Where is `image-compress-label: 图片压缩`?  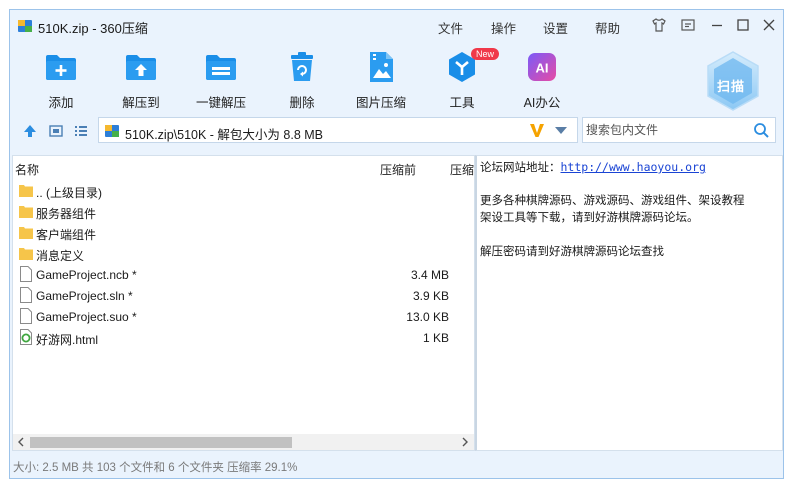
image-compress-label: 图片压缩 is located at coordinates (380, 103).